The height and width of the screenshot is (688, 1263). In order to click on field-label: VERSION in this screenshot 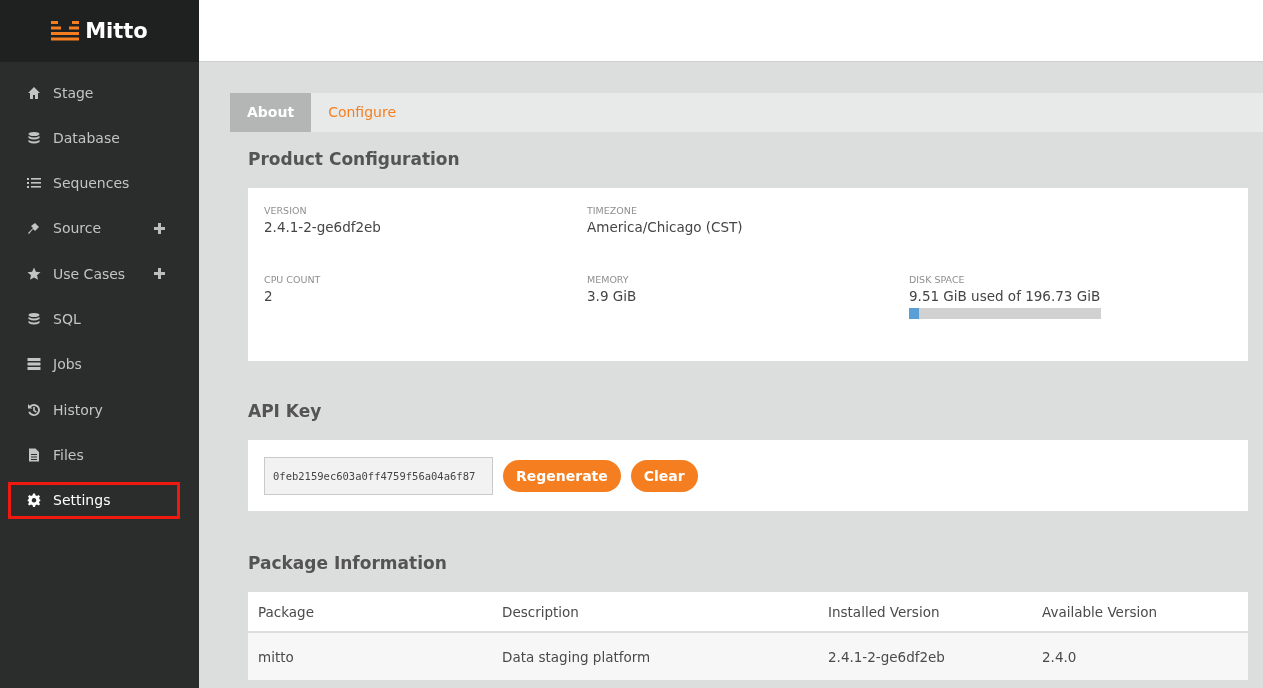, I will do `click(286, 210)`.